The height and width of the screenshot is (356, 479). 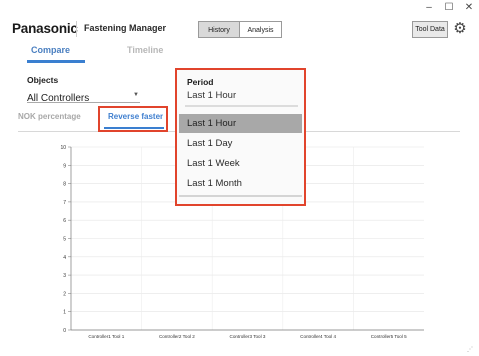 I want to click on y-tick-label: 6, so click(x=64, y=221).